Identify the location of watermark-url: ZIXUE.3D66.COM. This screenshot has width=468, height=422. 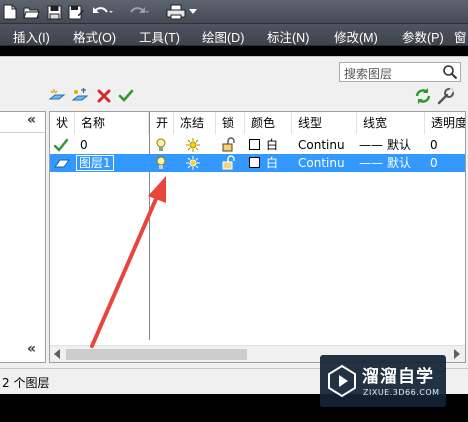
(401, 392).